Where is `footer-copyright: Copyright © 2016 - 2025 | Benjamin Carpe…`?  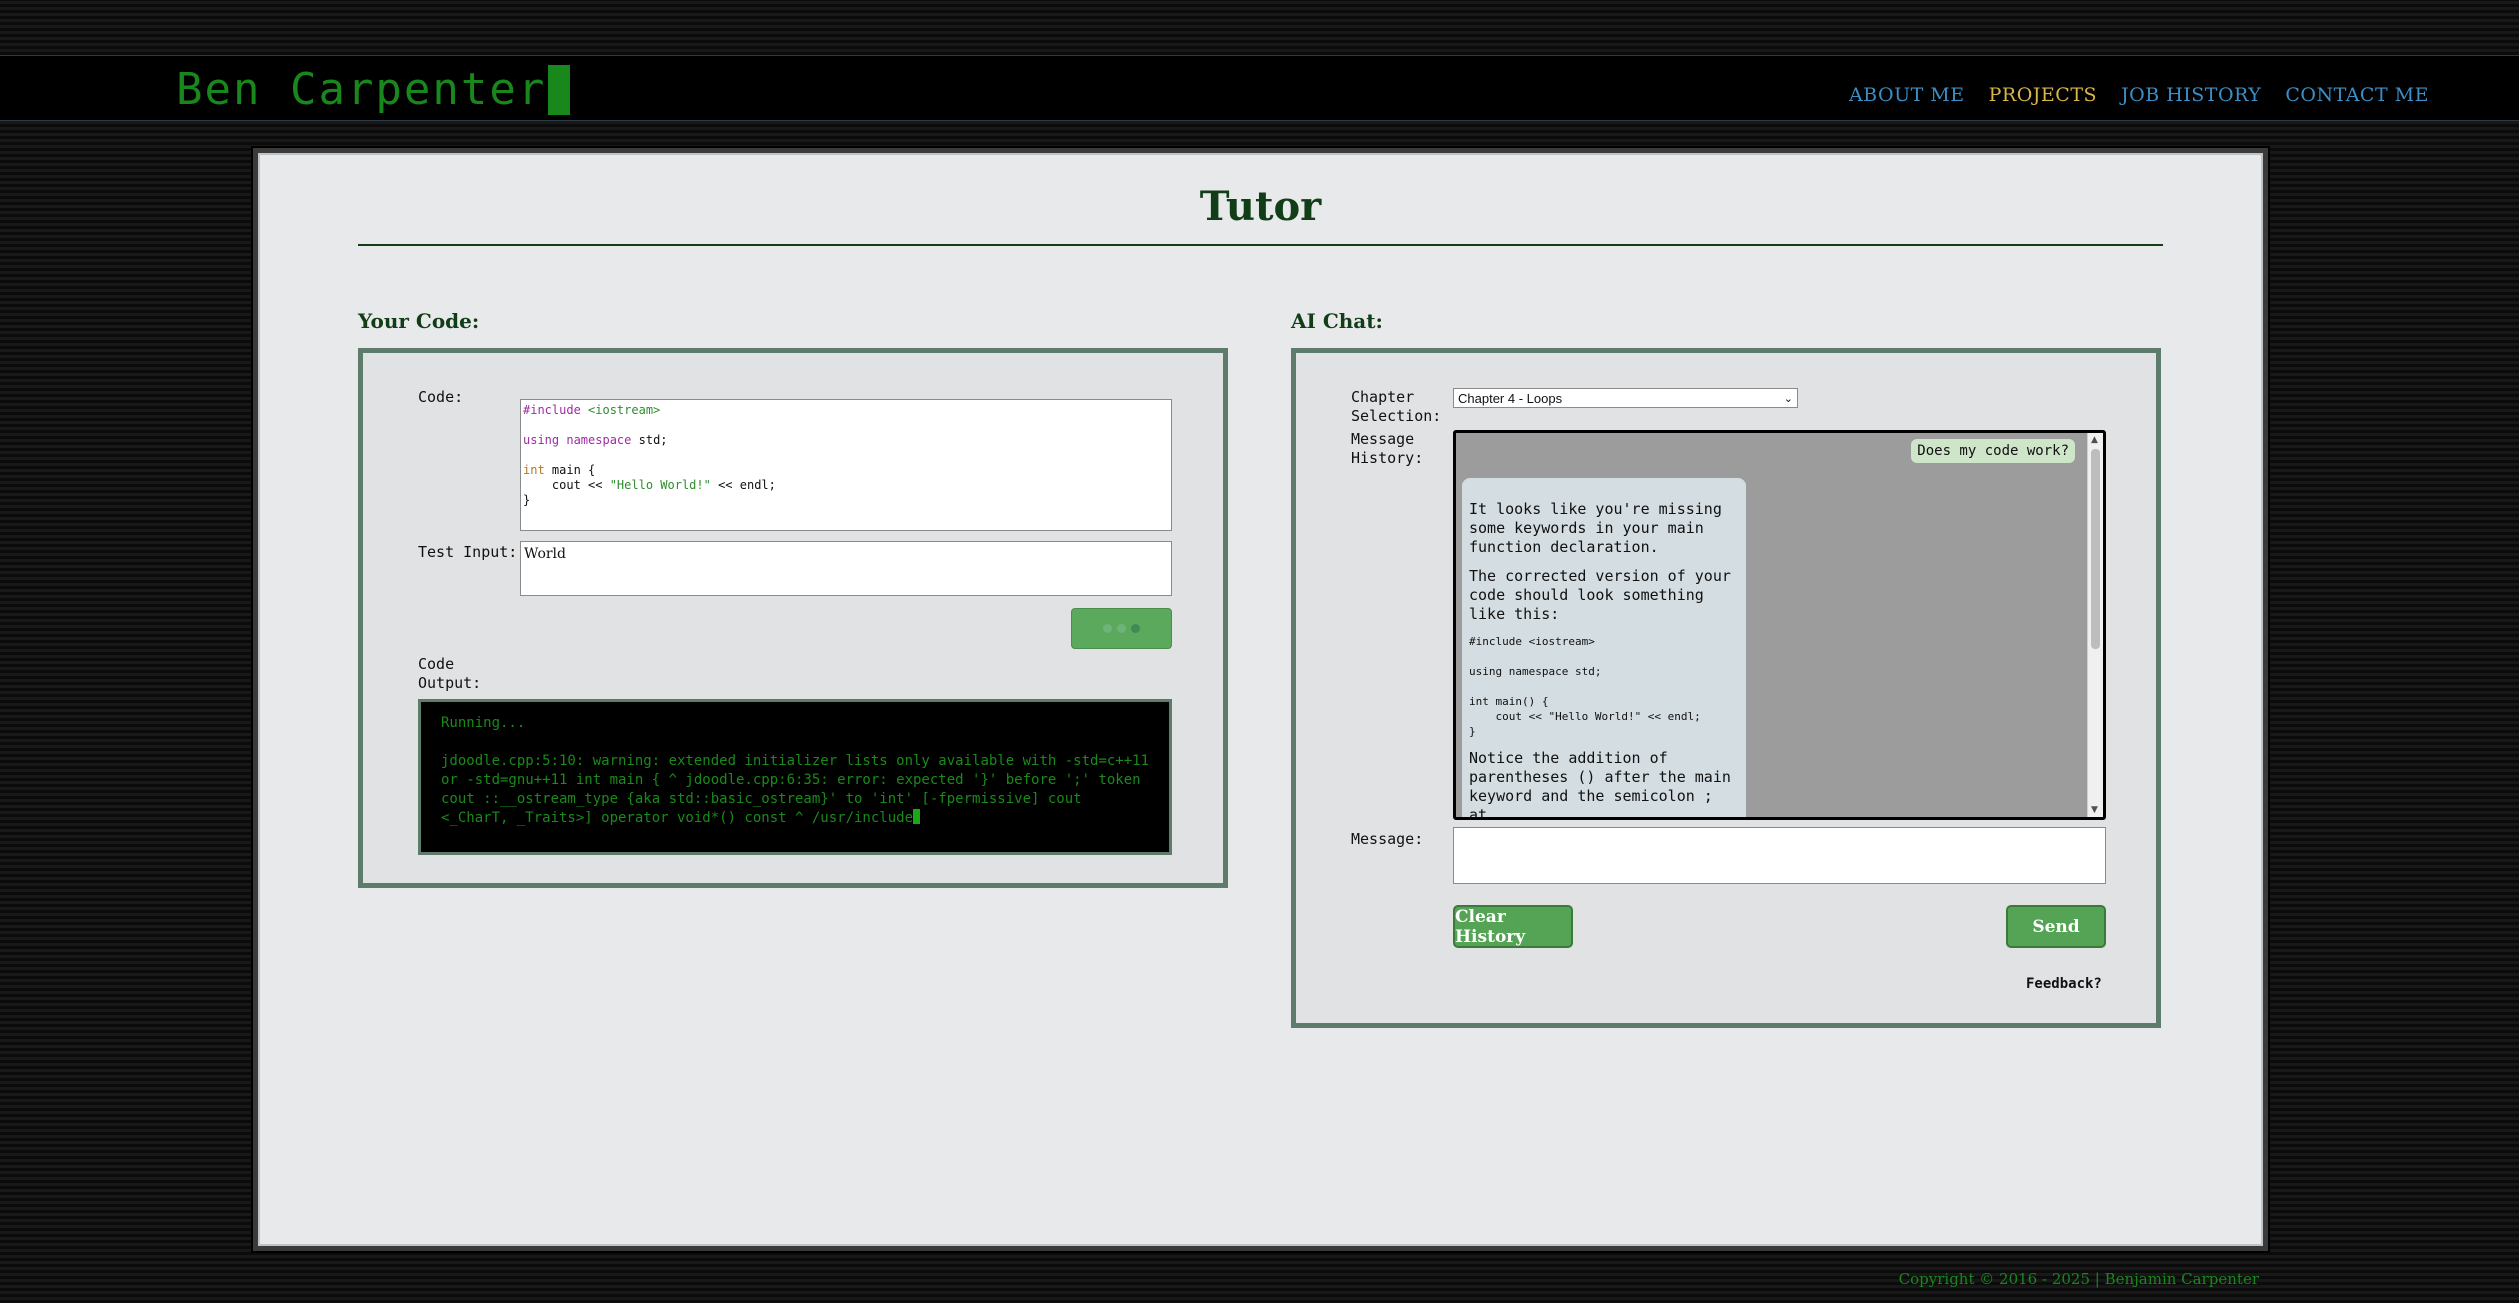 footer-copyright: Copyright © 2016 - 2025 | Benjamin Carpe… is located at coordinates (2078, 1279).